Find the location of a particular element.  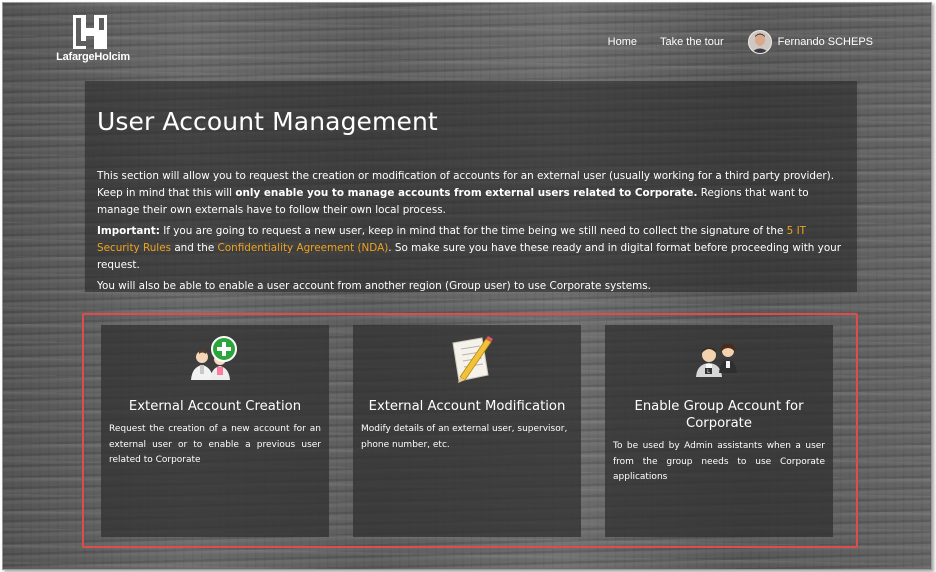

user-menu: Fernando SCHEPS is located at coordinates (810, 42).